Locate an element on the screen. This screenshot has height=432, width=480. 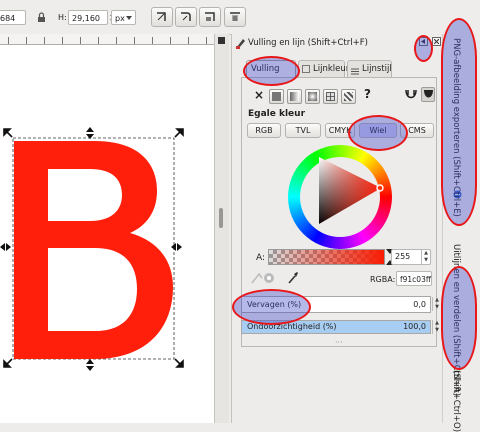
alpha-label: A: is located at coordinates (261, 258).